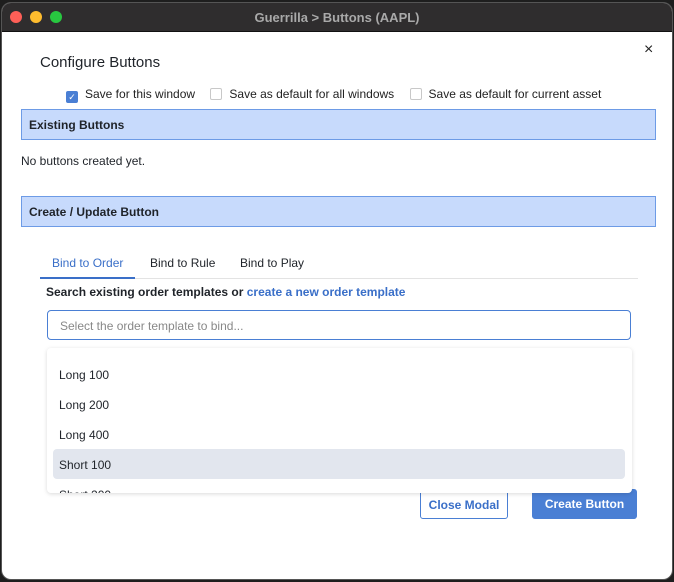 The width and height of the screenshot is (674, 582). I want to click on existing-buttons-header: Existing Buttons, so click(338, 124).